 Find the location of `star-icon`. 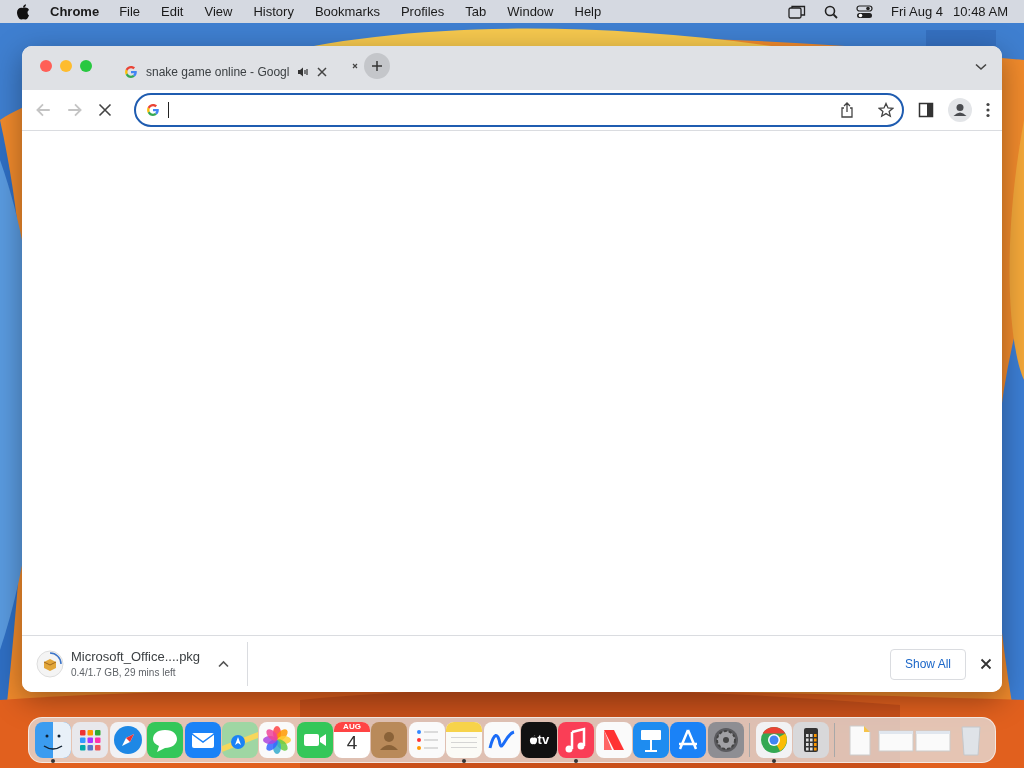

star-icon is located at coordinates (886, 110).